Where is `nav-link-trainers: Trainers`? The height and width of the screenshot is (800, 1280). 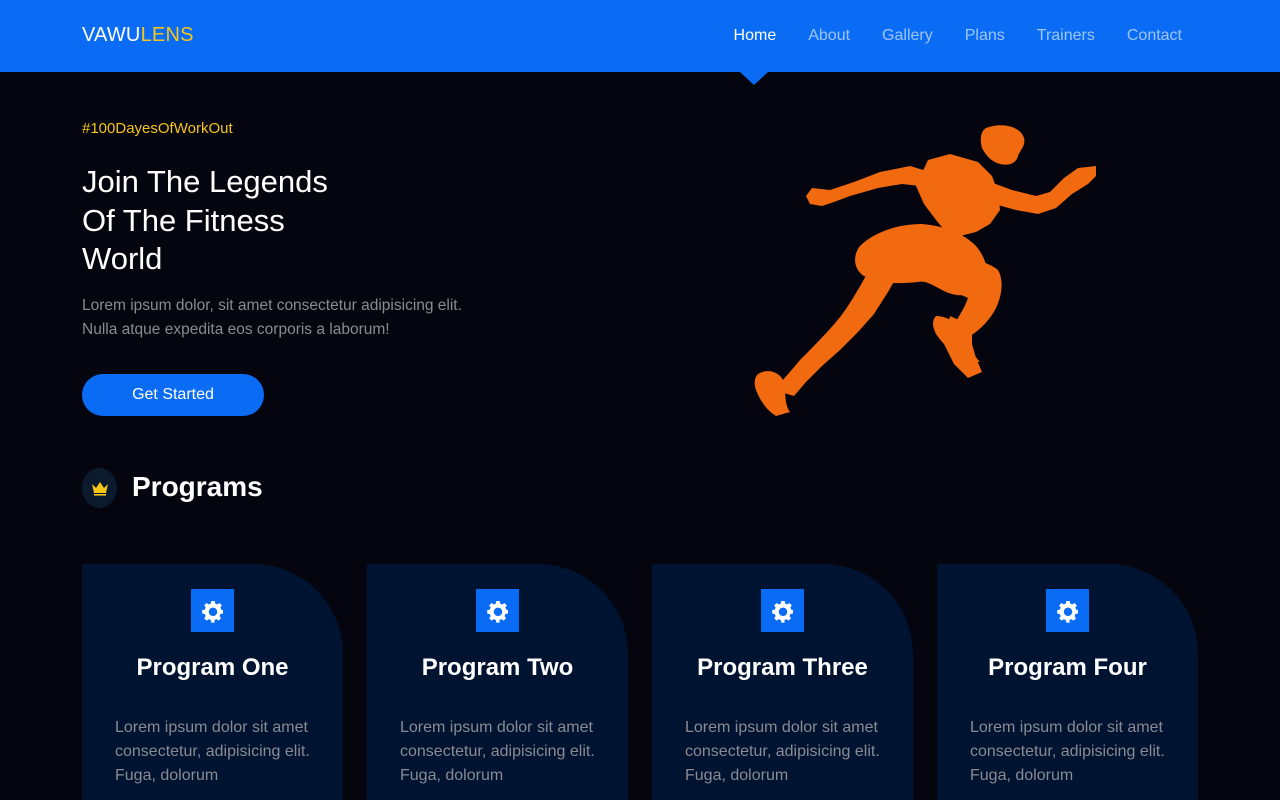 nav-link-trainers: Trainers is located at coordinates (1066, 36).